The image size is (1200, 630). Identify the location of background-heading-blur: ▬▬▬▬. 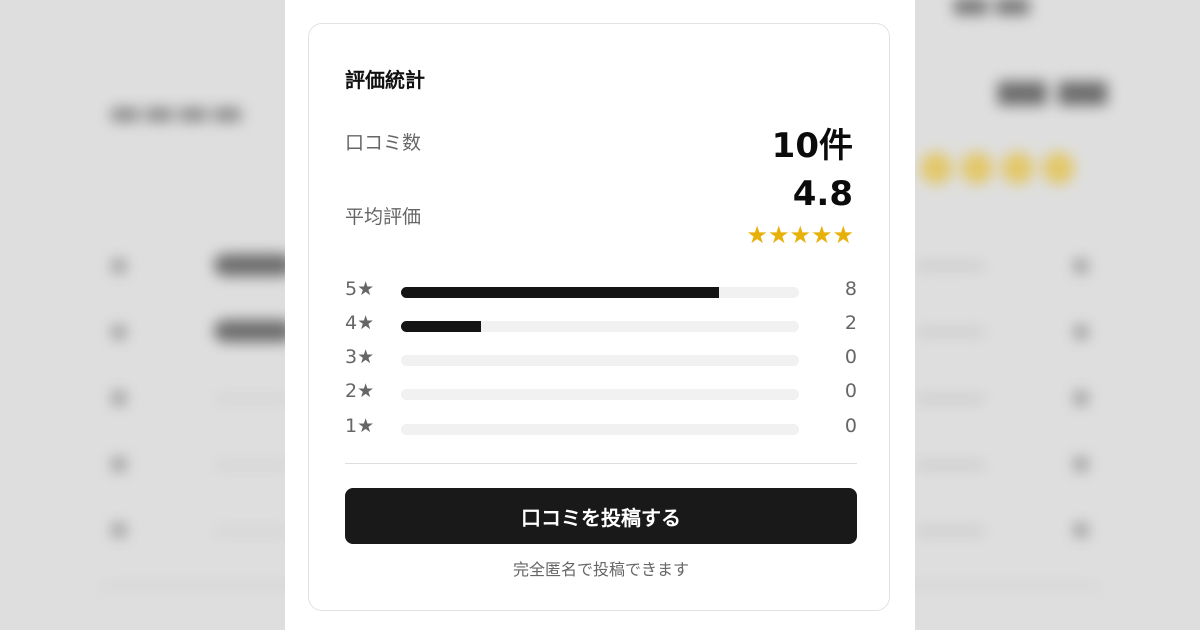
(176, 112).